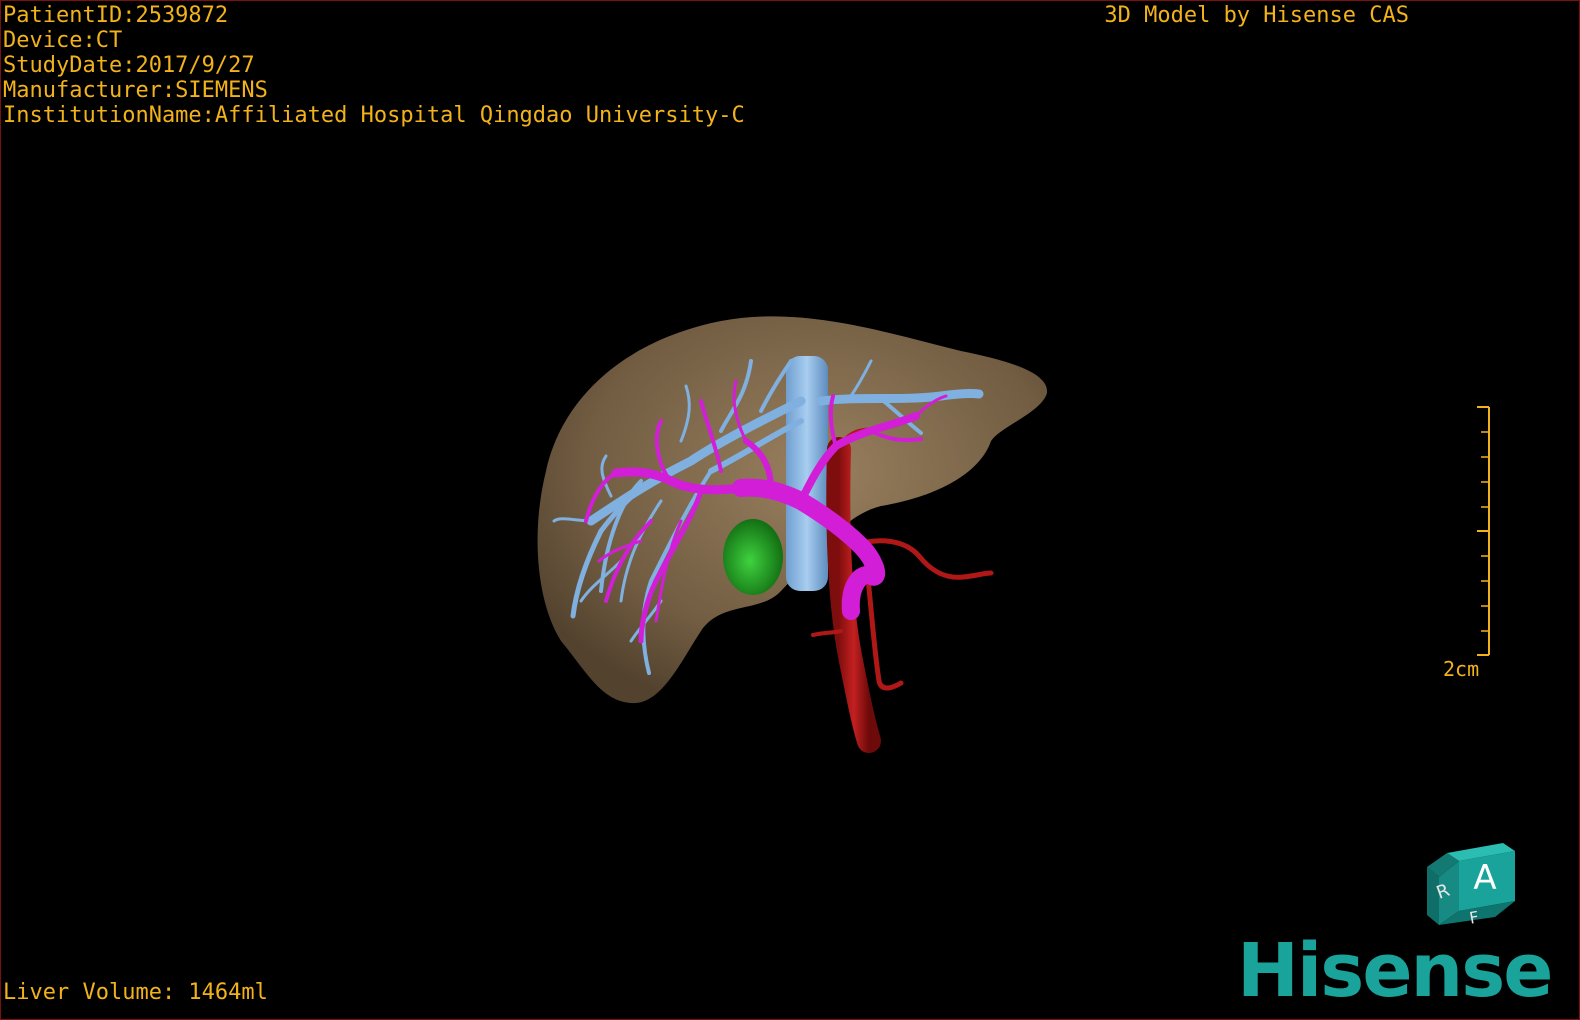 The height and width of the screenshot is (1020, 1580). What do you see at coordinates (1395, 971) in the screenshot?
I see `hisense-logo: Hisense` at bounding box center [1395, 971].